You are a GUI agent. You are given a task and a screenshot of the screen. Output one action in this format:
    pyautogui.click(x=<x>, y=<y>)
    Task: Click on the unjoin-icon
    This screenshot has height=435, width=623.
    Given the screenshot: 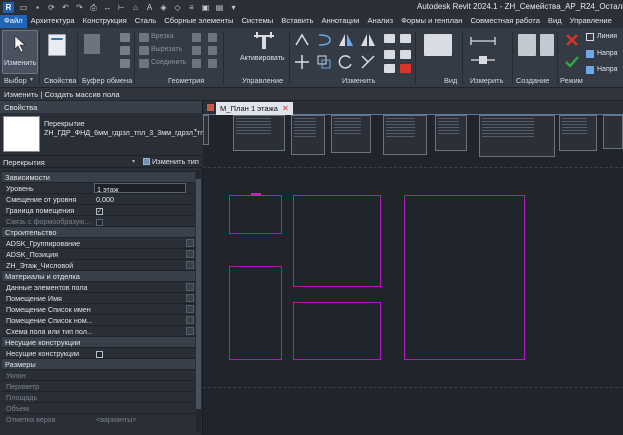 What is the action you would take?
    pyautogui.click(x=212, y=63)
    